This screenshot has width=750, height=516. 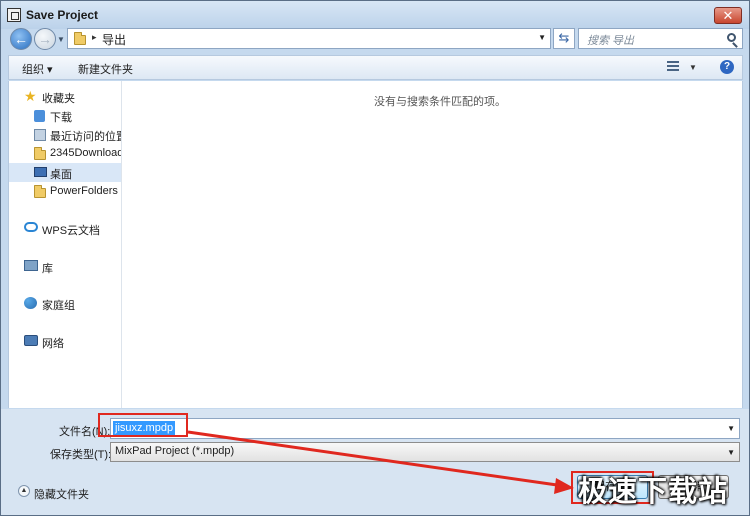 I want to click on sidebar-item-favorites: ★ 收藏夹, so click(x=65, y=96).